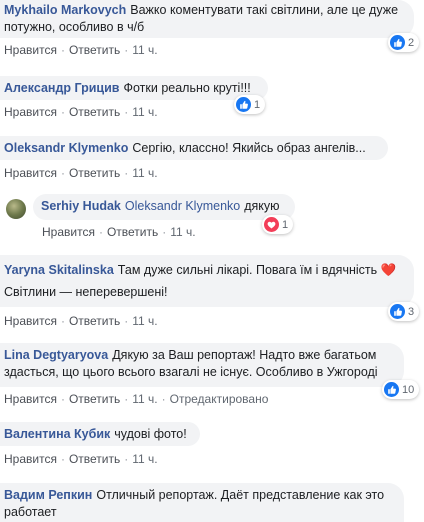 This screenshot has height=522, width=424. Describe the element at coordinates (150, 434) in the screenshot. I see `comment-text: чудові фото!` at that location.